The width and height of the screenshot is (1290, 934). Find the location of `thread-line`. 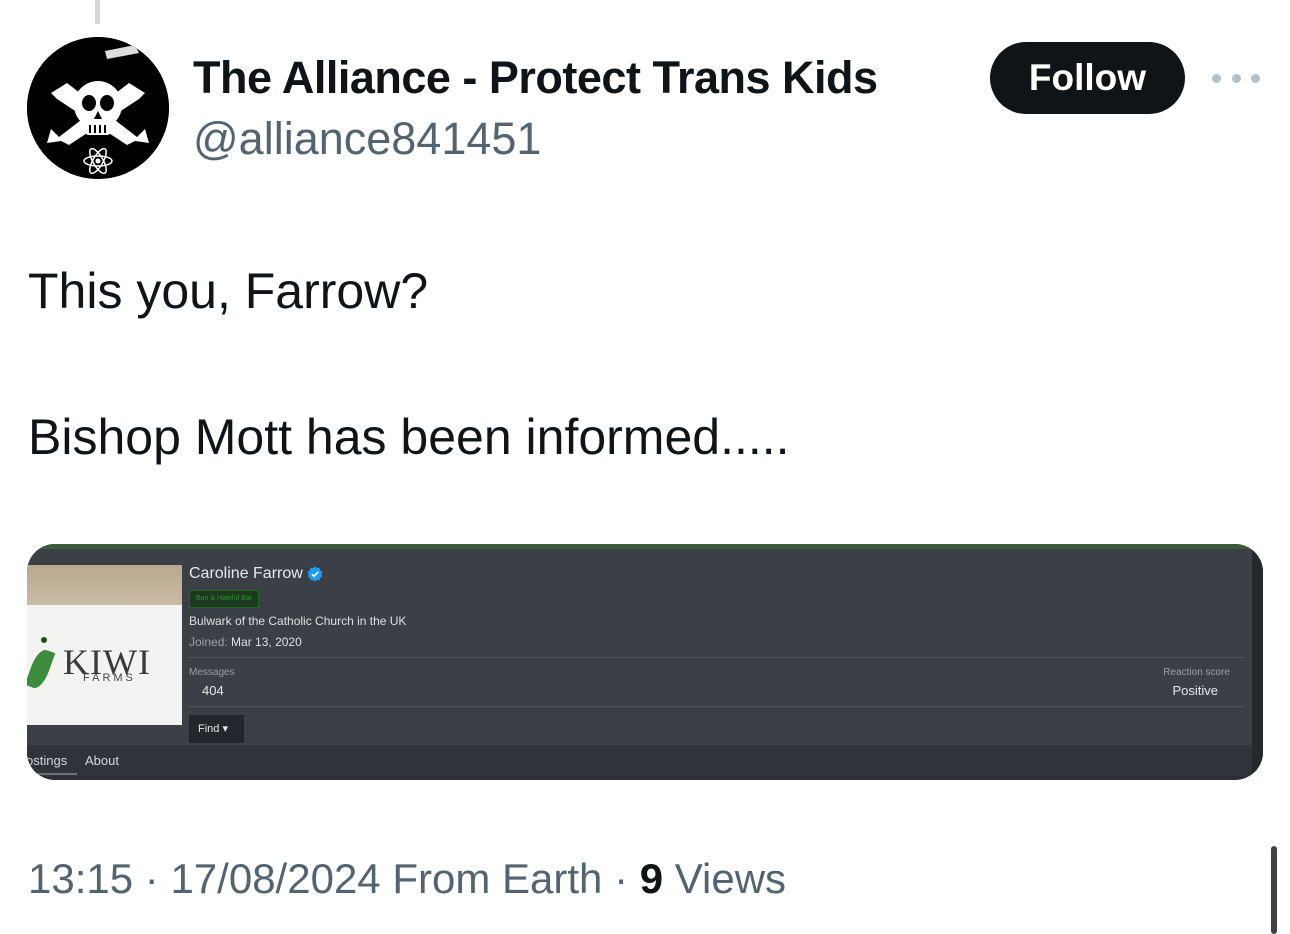

thread-line is located at coordinates (97, 12).